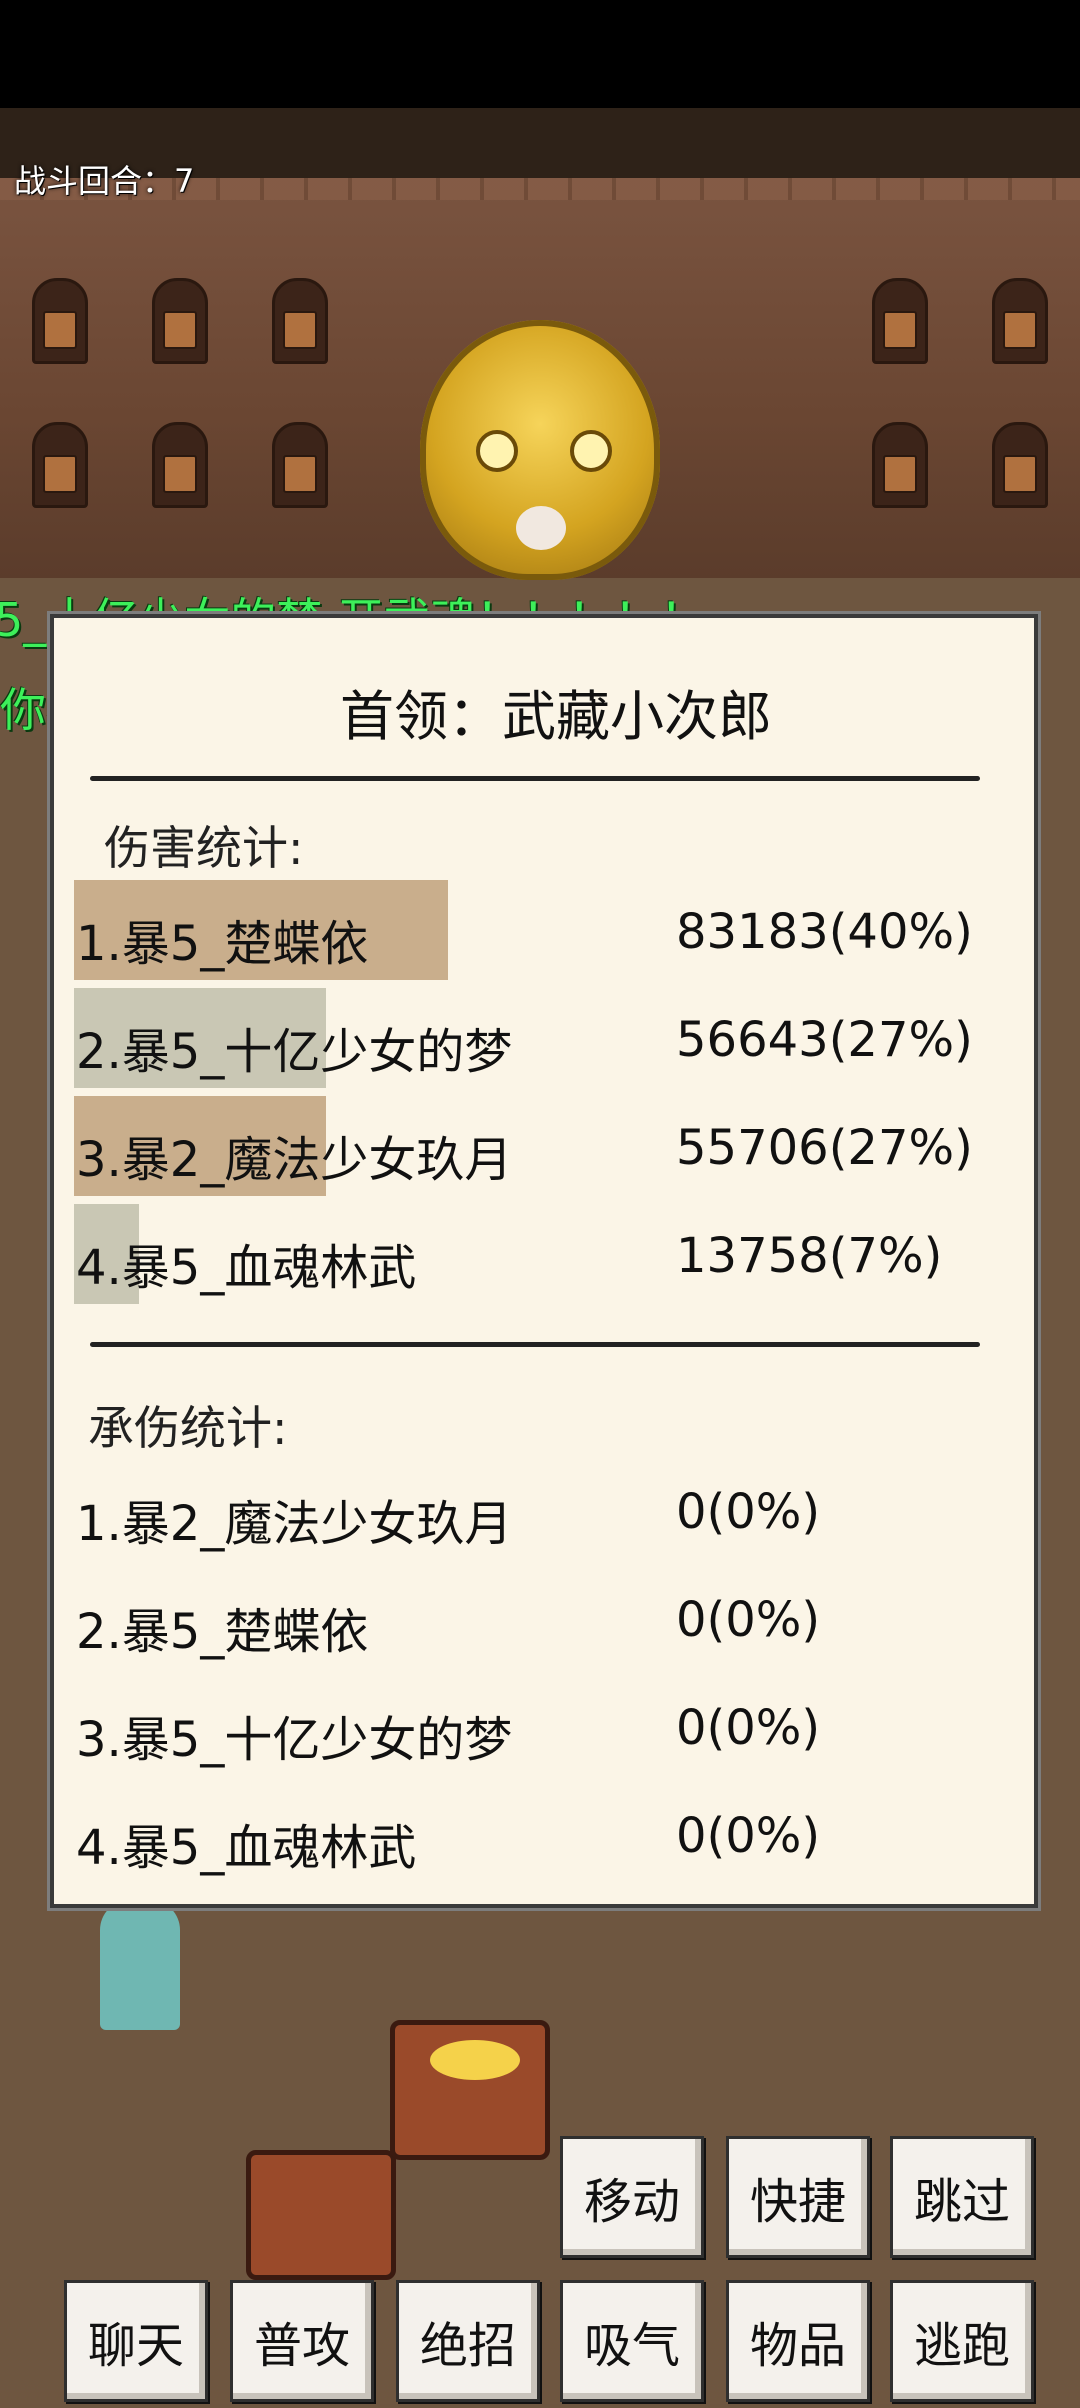 This screenshot has height=2408, width=1080. Describe the element at coordinates (824, 932) in the screenshot. I see `damage-value: 83183(40%)` at that location.